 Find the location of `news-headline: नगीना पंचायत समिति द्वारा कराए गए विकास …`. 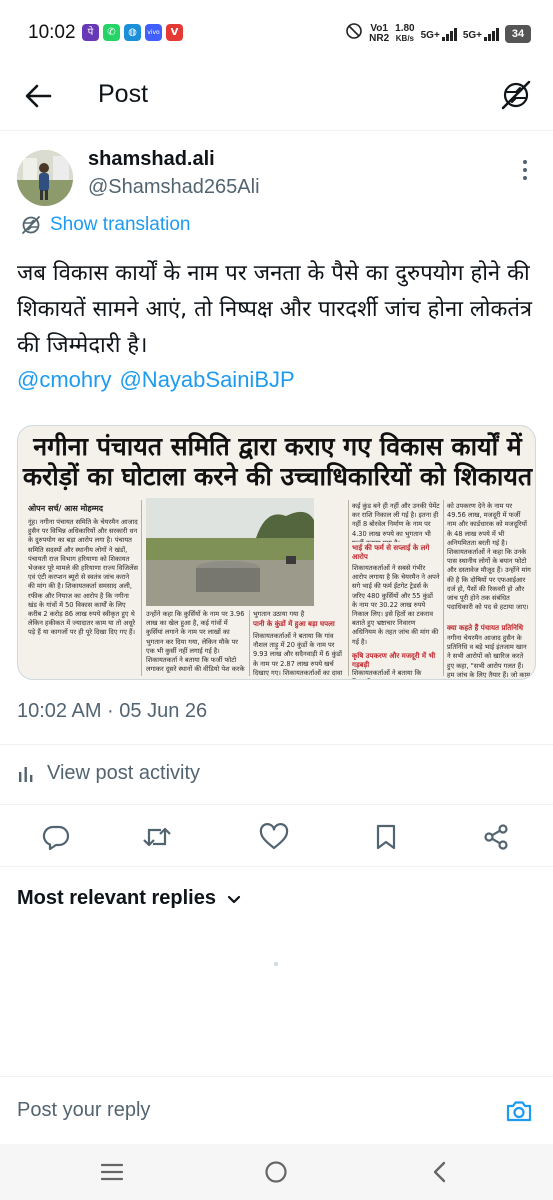

news-headline: नगीना पंचायत समिति द्वारा कराए गए विकास … is located at coordinates (277, 461).